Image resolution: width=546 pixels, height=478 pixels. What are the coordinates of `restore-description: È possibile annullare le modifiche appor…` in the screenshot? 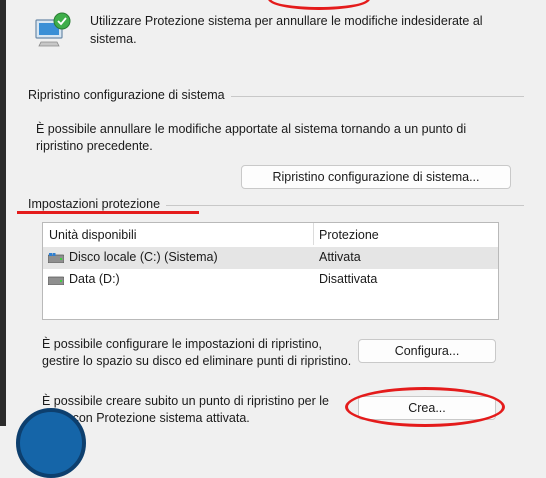 It's located at (251, 137).